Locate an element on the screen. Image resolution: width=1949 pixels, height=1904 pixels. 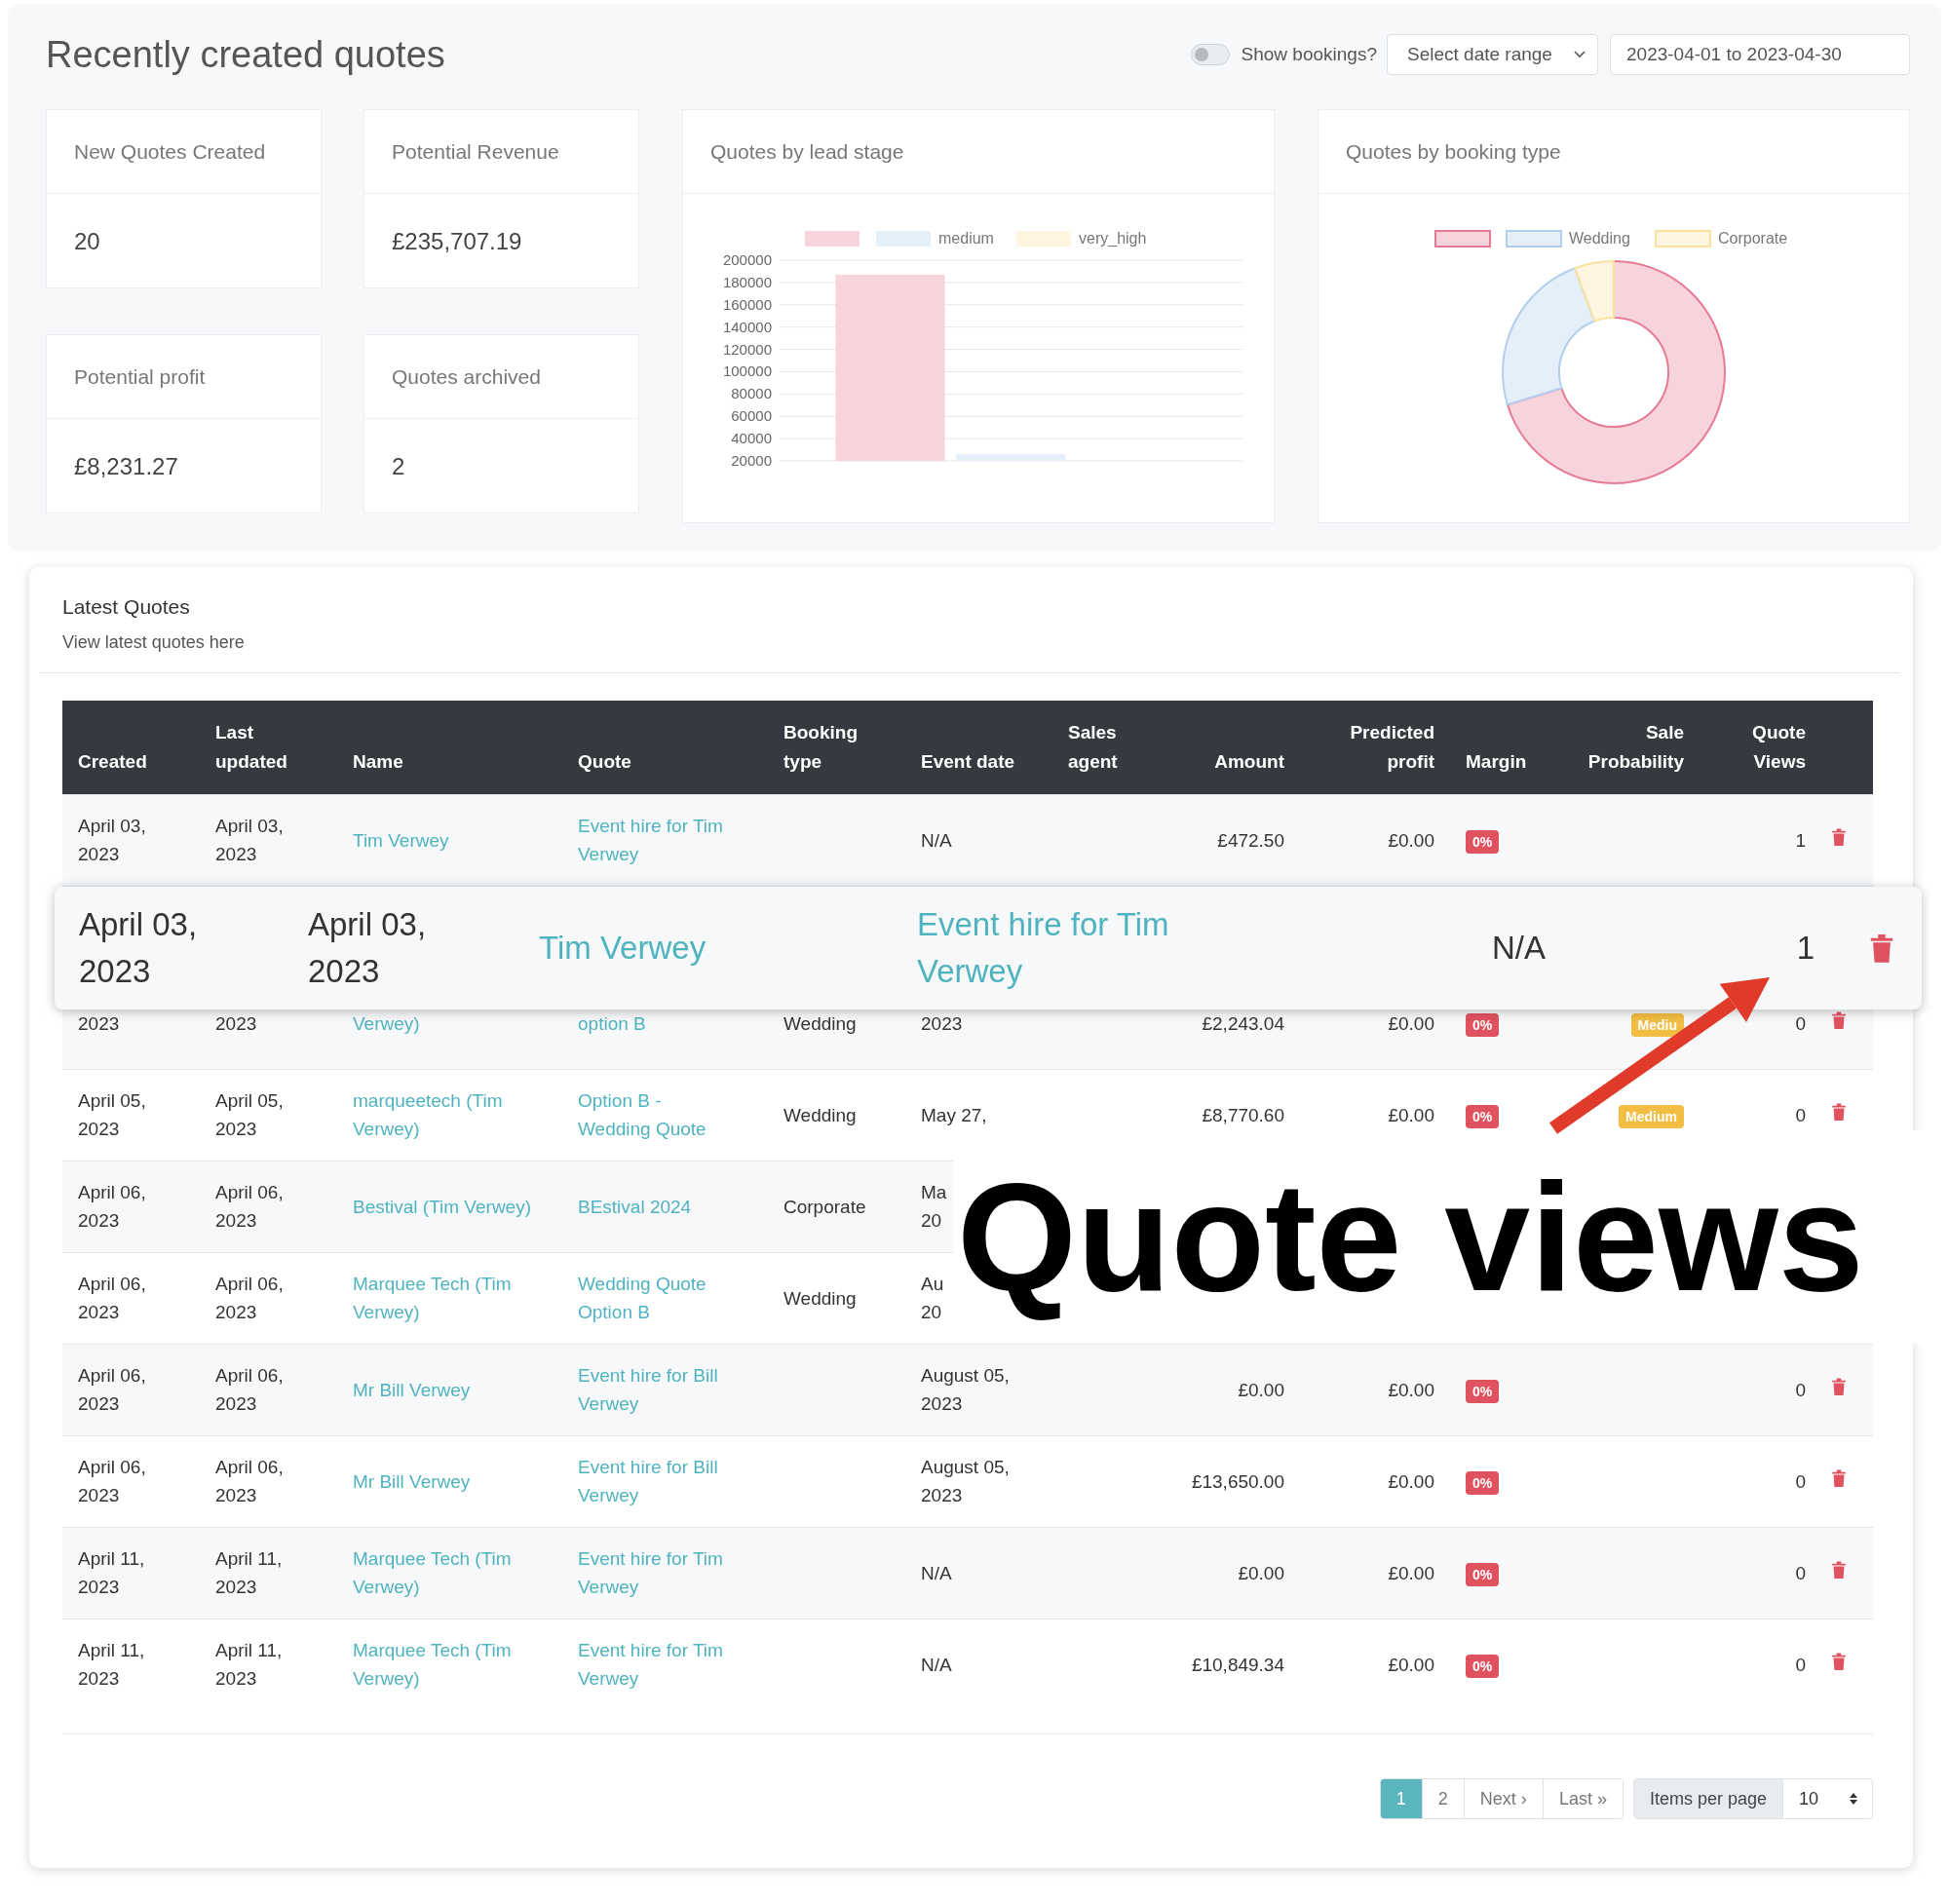
axis-tick: 120000 is located at coordinates (747, 349).